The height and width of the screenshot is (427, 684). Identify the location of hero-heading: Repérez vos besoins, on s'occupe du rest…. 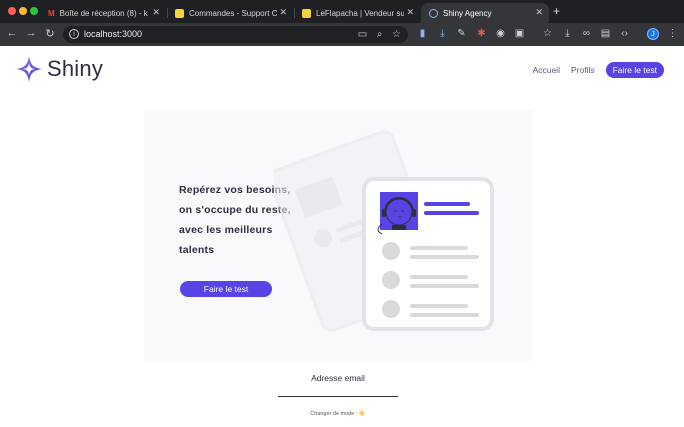
(235, 220).